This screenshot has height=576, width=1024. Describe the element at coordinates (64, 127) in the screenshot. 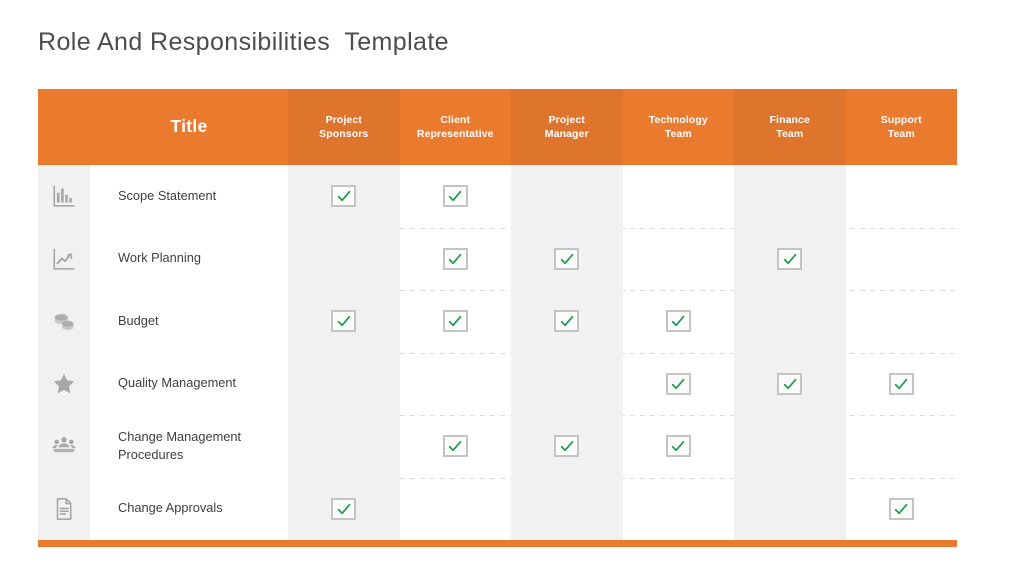

I see `header-icon-spacer` at that location.